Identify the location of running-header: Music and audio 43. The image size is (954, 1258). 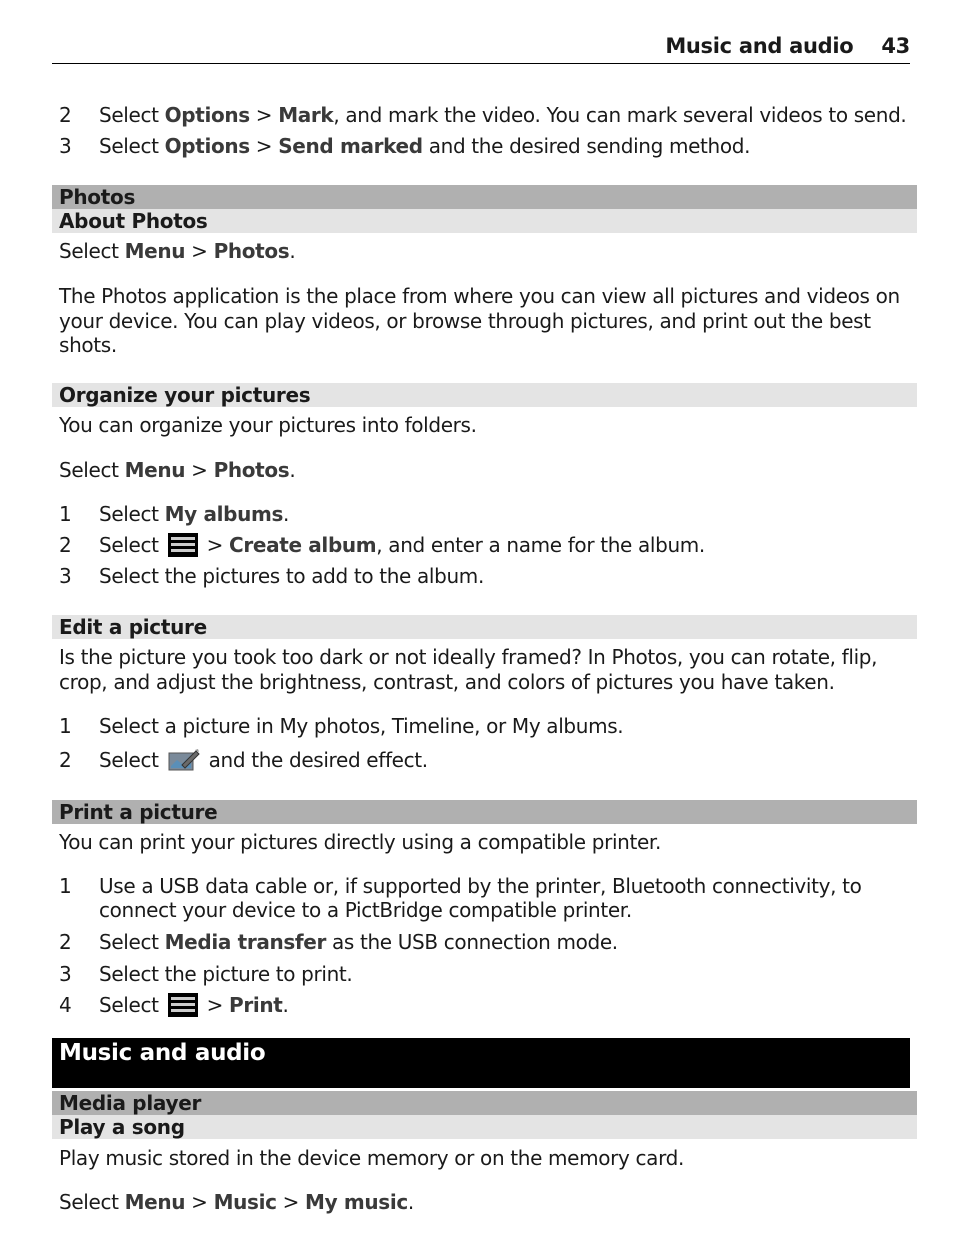
(787, 46).